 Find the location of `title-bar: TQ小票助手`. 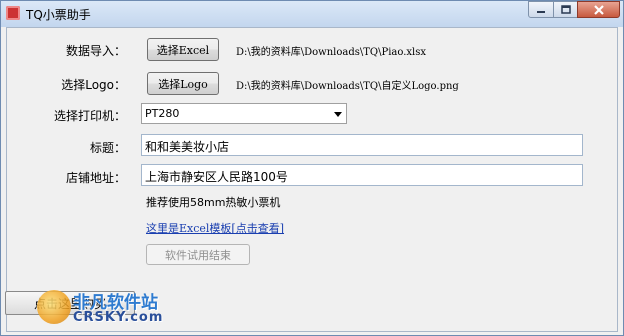

title-bar: TQ小票助手 is located at coordinates (312, 14).